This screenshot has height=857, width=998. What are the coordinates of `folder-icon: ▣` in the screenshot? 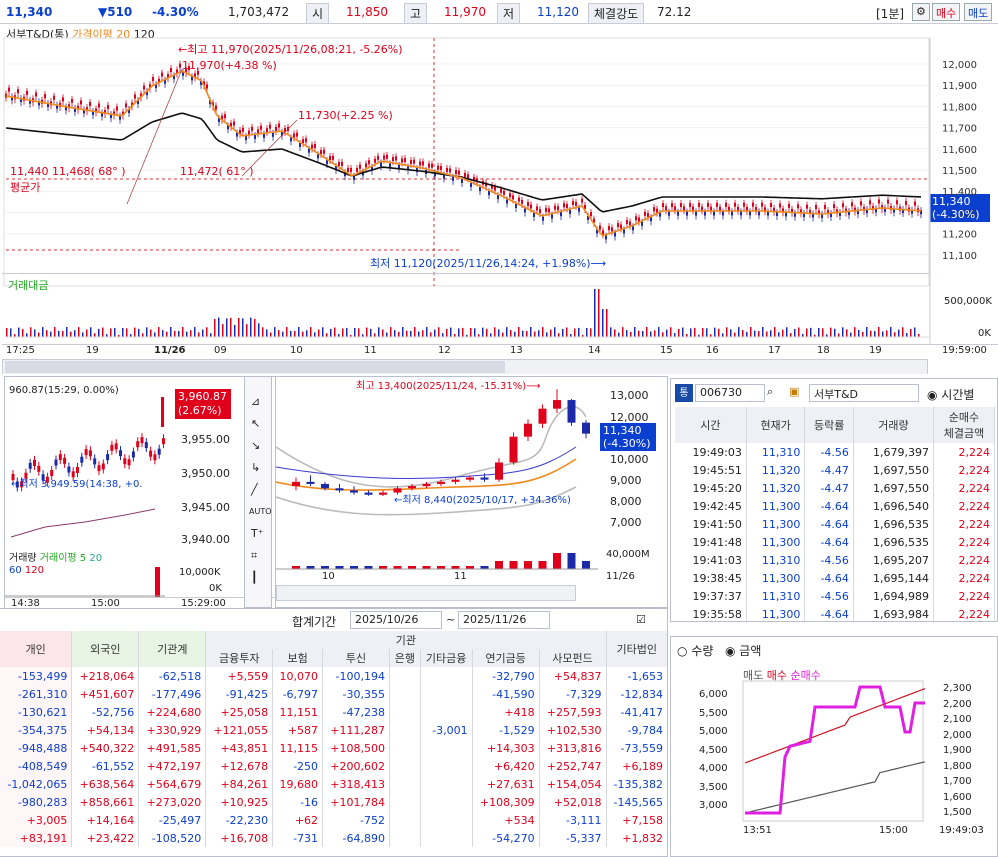 It's located at (794, 391).